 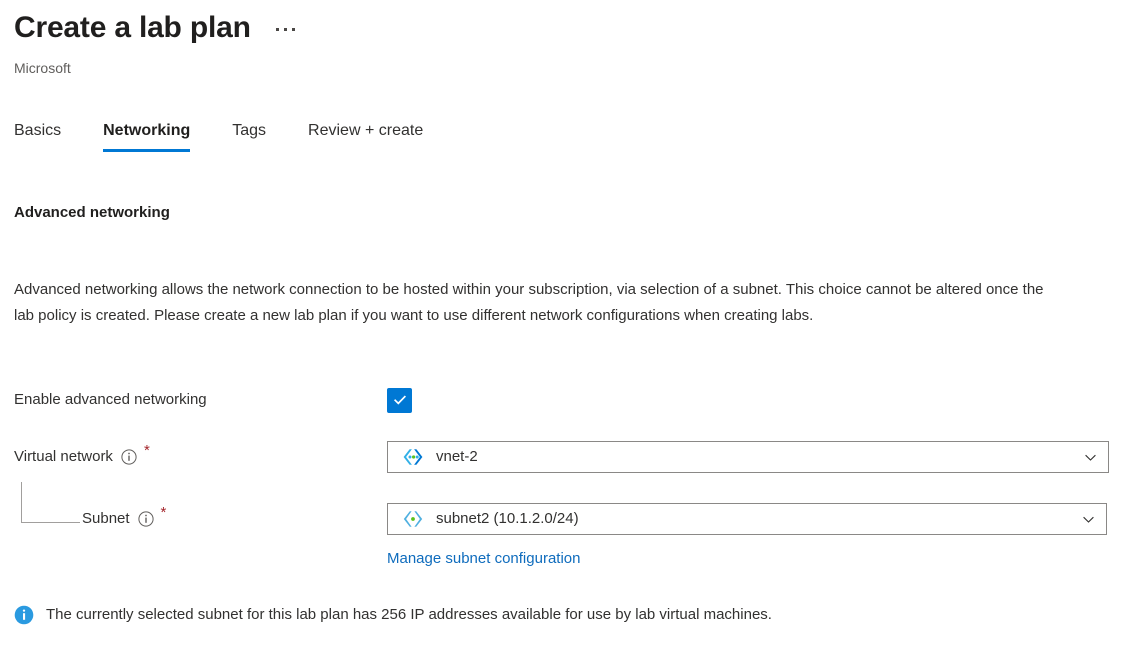 I want to click on page-title: Create a lab plan, so click(x=132, y=27).